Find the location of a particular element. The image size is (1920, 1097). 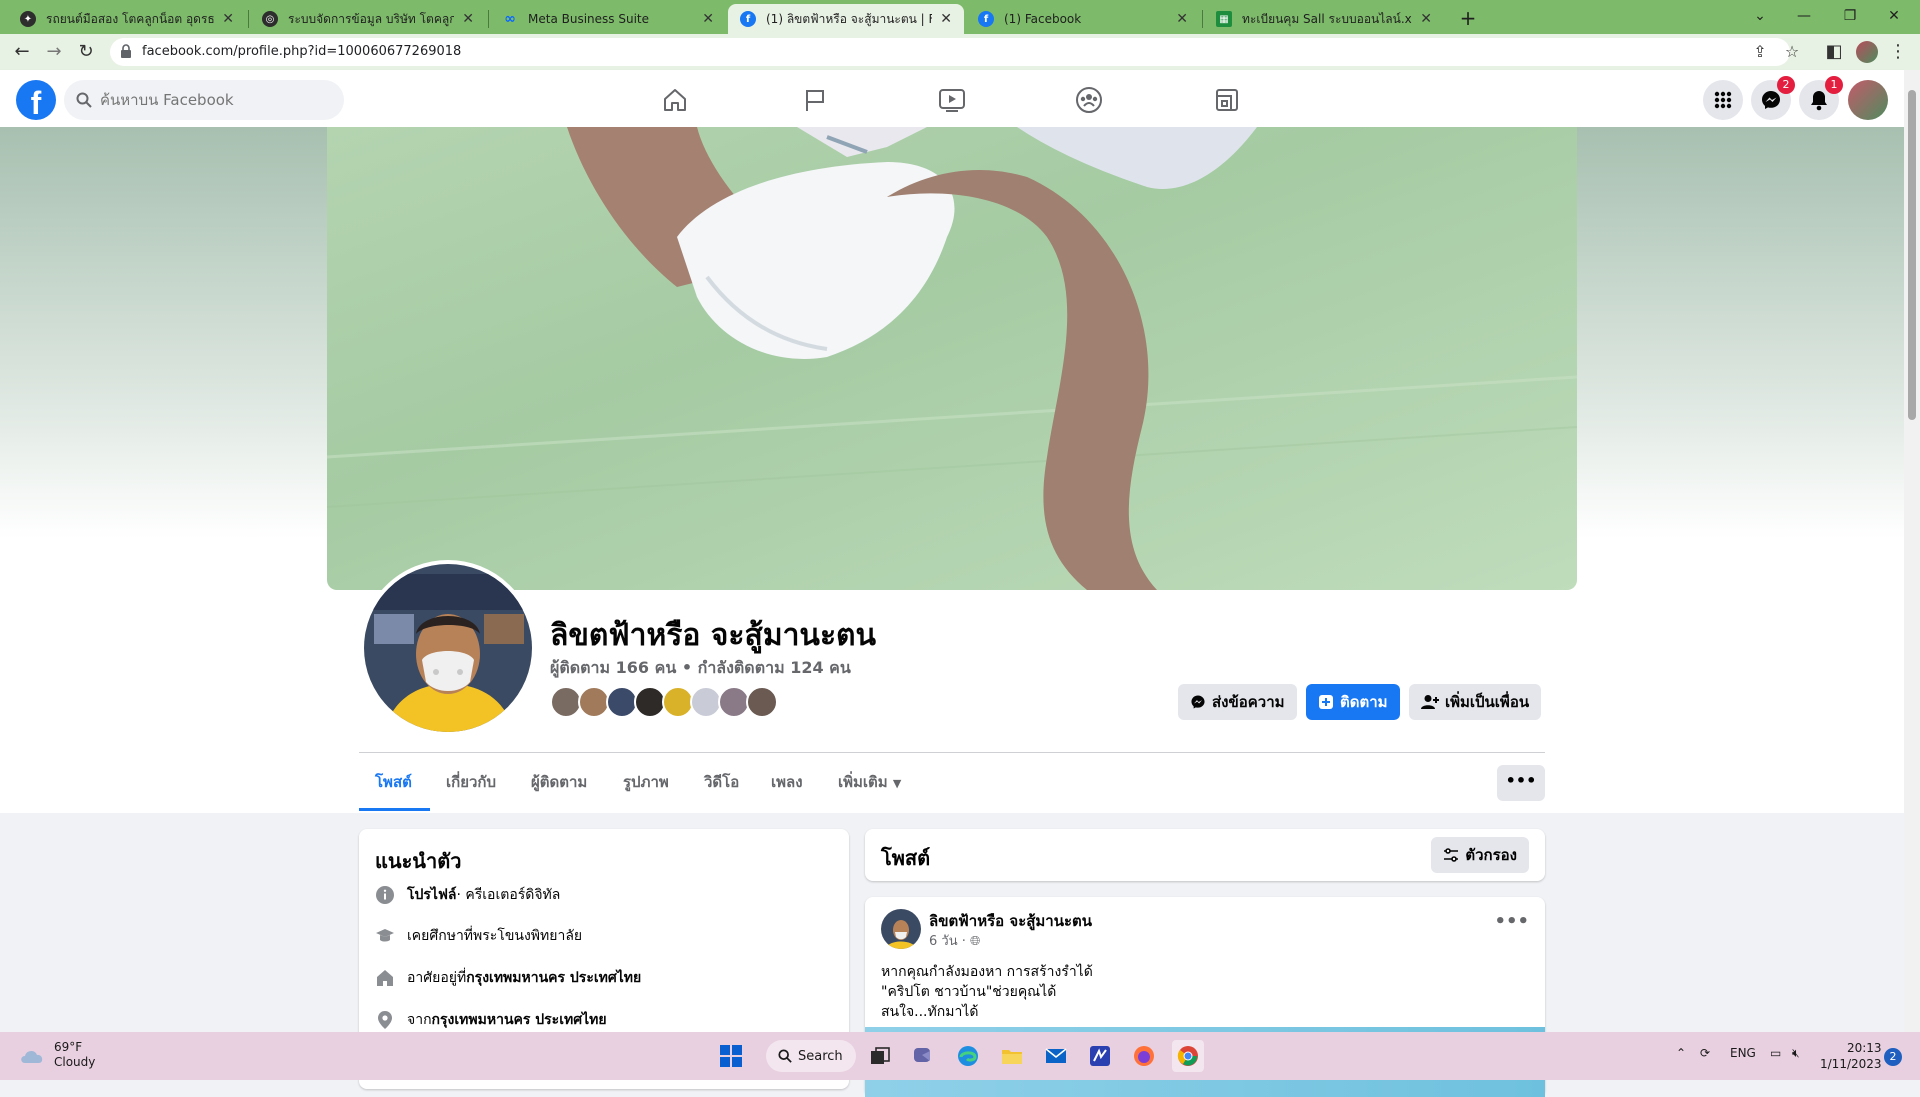

forward-icon: → is located at coordinates (54, 52).